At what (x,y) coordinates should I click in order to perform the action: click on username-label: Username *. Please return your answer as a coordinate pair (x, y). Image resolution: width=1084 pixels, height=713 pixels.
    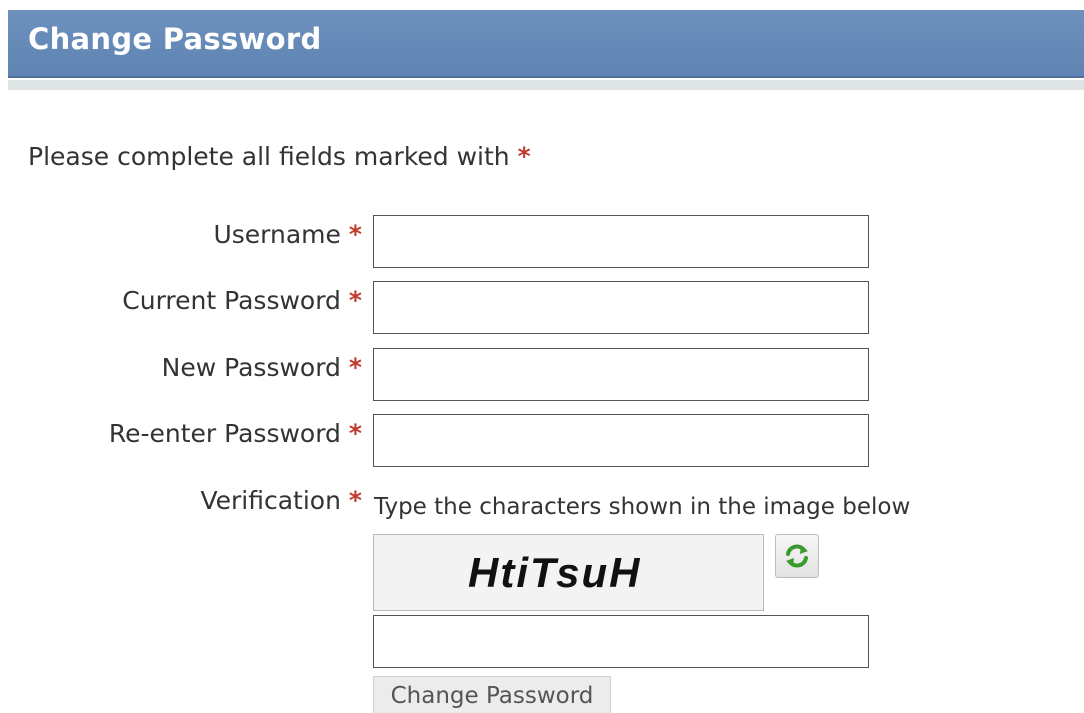
    Looking at the image, I should click on (287, 234).